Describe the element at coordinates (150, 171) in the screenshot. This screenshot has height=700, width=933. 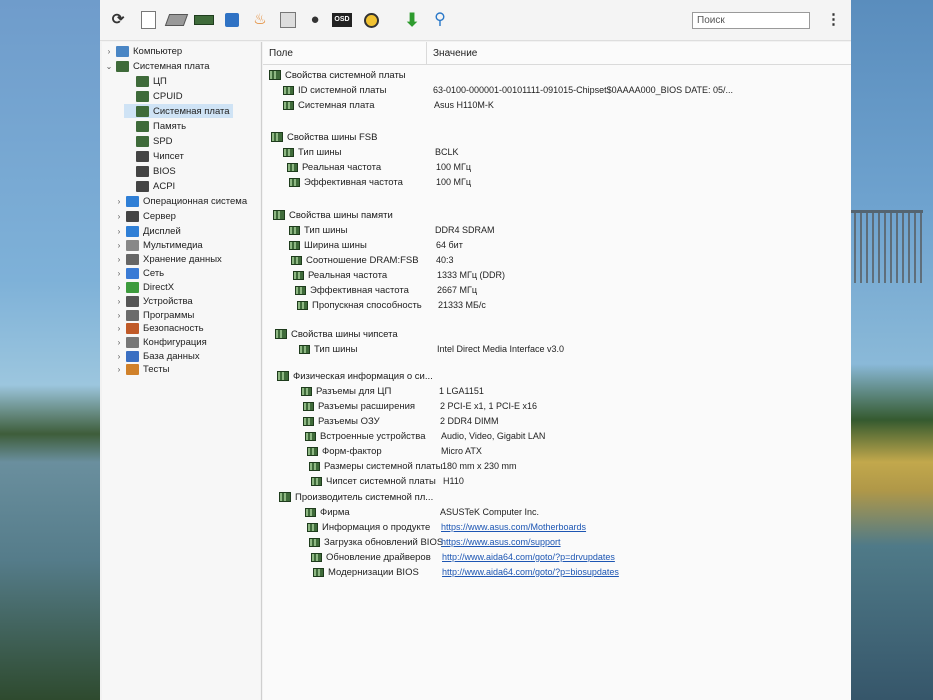
I see `tree-item-9: BIOS` at that location.